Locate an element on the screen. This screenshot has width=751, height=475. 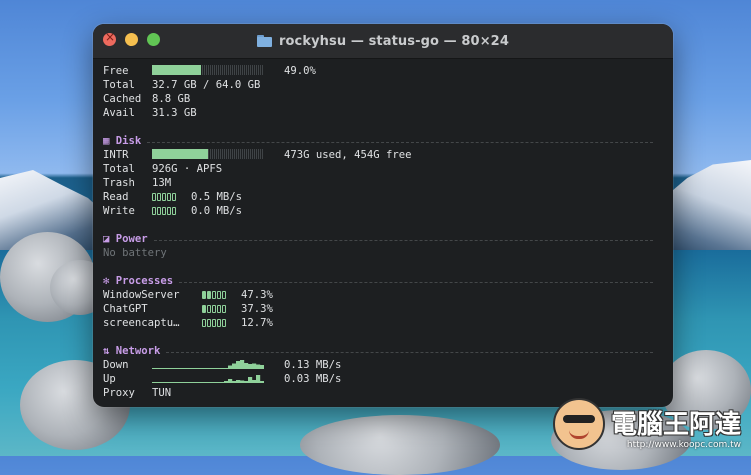
window-title-group: rockyhsu — status-go — 80×24 is located at coordinates (383, 41).